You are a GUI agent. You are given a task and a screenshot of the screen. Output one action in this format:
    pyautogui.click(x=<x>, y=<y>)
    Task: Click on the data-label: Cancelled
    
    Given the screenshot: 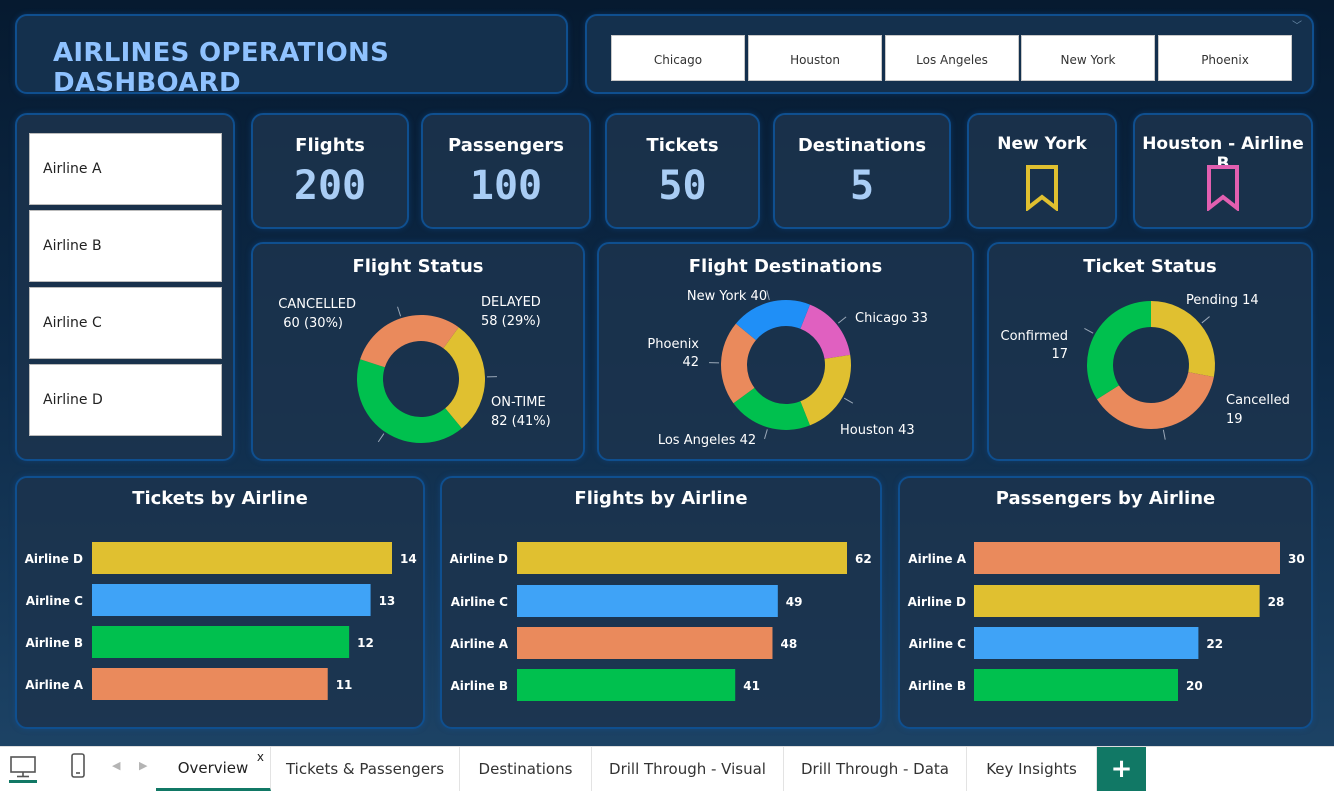 What is the action you would take?
    pyautogui.click(x=1258, y=400)
    